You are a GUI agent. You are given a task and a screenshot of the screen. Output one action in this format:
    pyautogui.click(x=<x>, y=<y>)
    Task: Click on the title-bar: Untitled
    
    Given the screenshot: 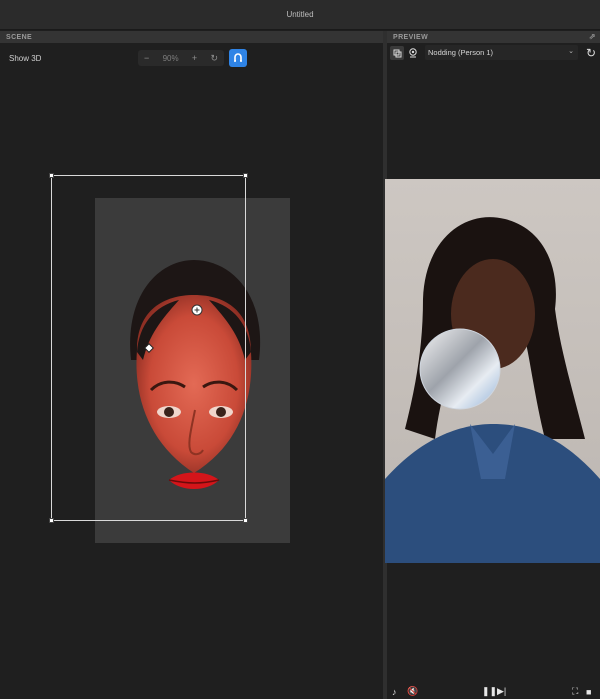 What is the action you would take?
    pyautogui.click(x=300, y=15)
    